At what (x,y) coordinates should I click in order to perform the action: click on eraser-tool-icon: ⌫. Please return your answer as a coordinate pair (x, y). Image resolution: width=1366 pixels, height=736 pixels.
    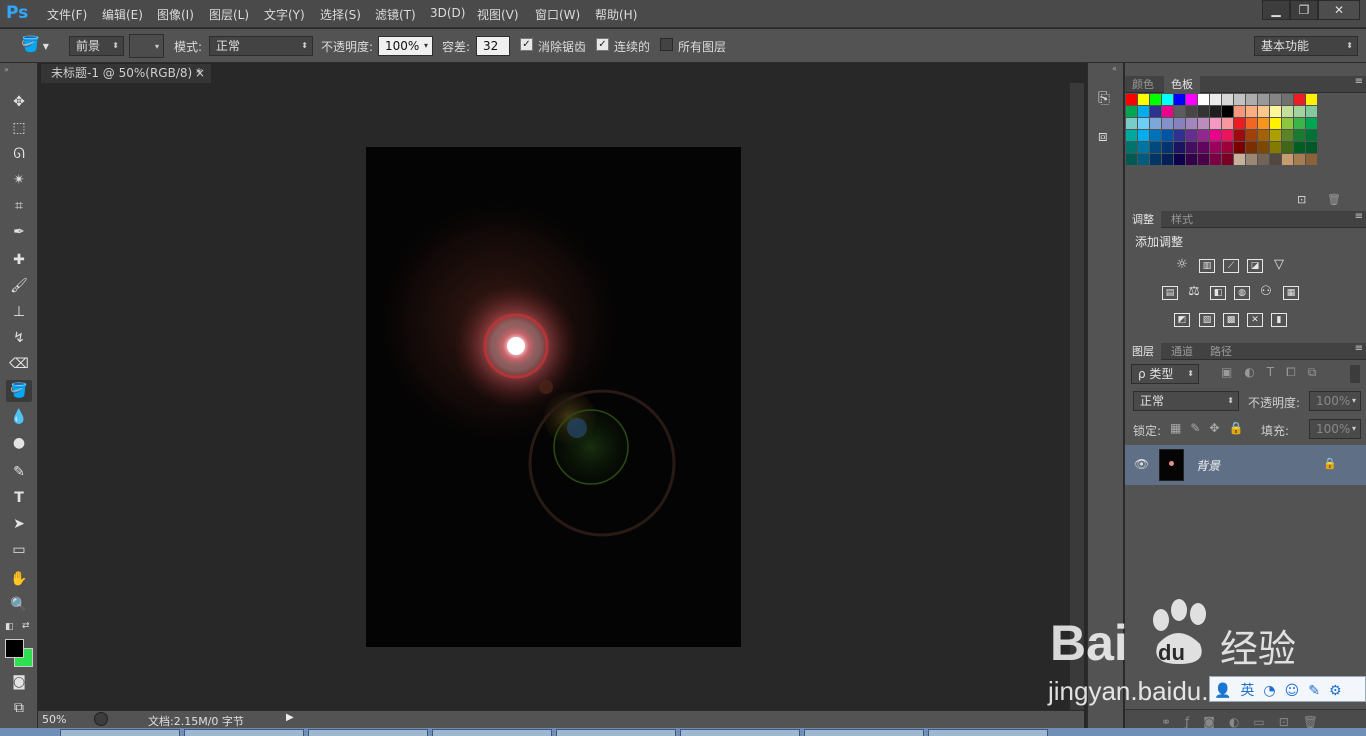
    Looking at the image, I should click on (19, 364).